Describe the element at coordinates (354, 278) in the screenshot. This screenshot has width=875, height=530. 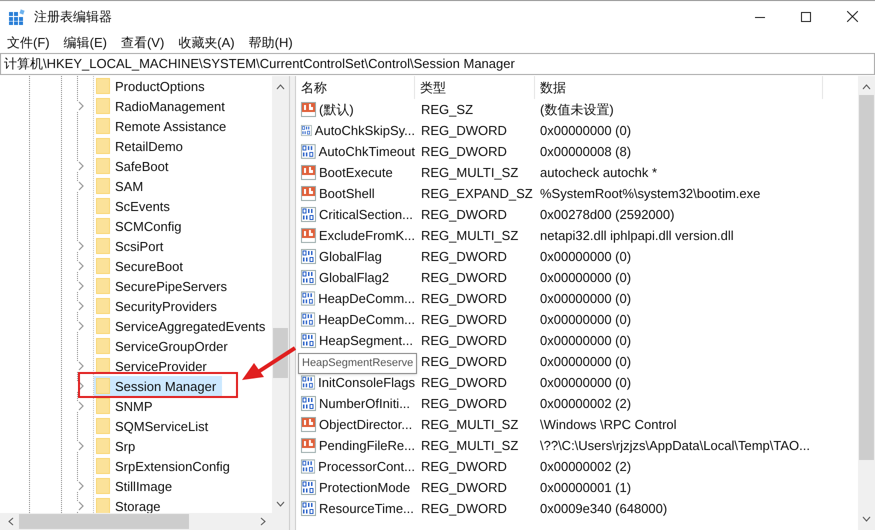
I see `value-name: GlobalFlag2` at that location.